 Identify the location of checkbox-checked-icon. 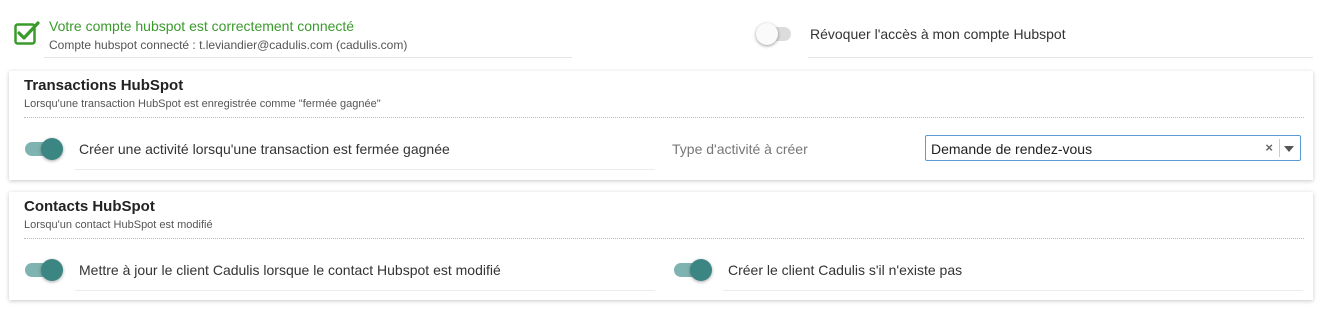
(27, 33).